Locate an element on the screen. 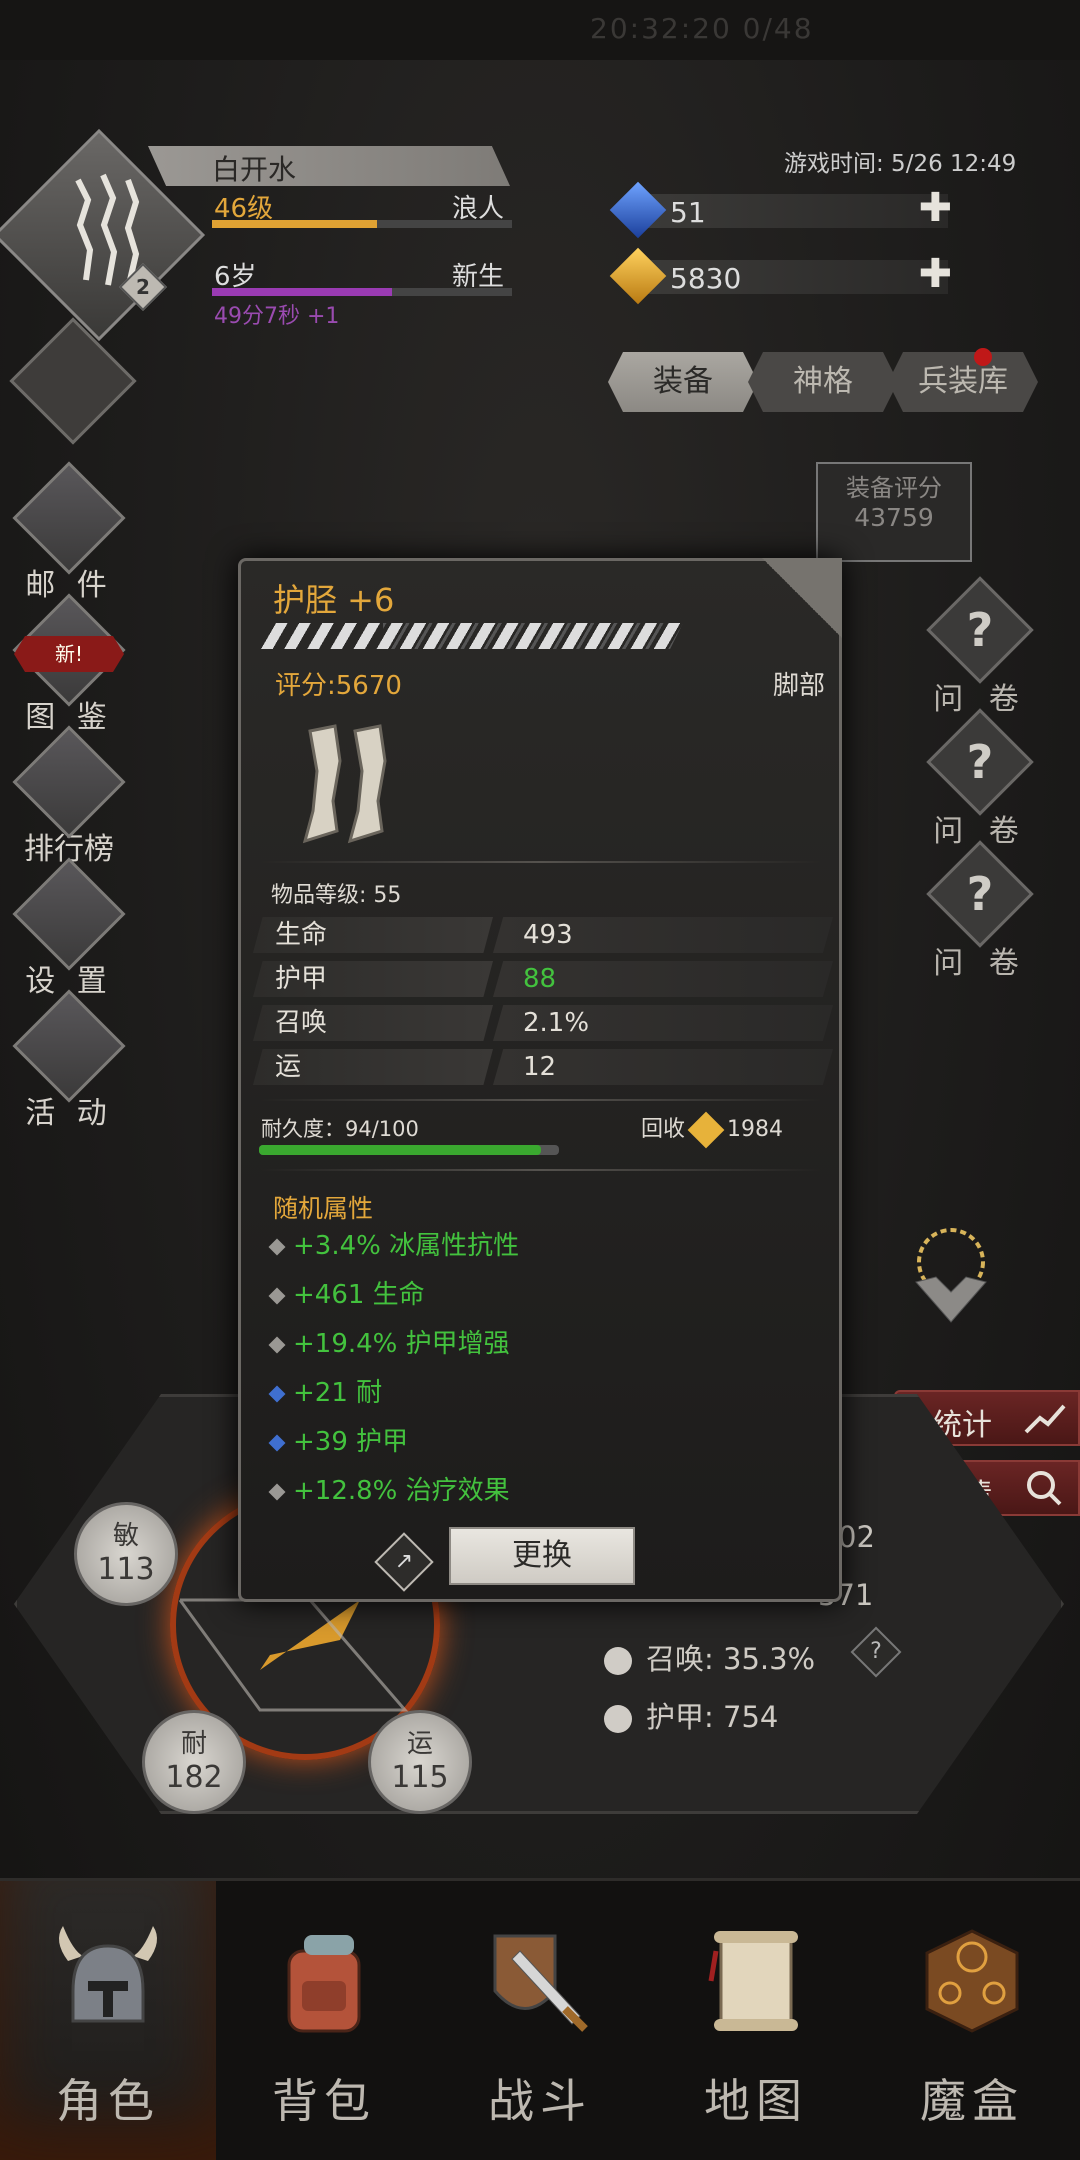  menu-mail: 邮 件 is located at coordinates (69, 532).